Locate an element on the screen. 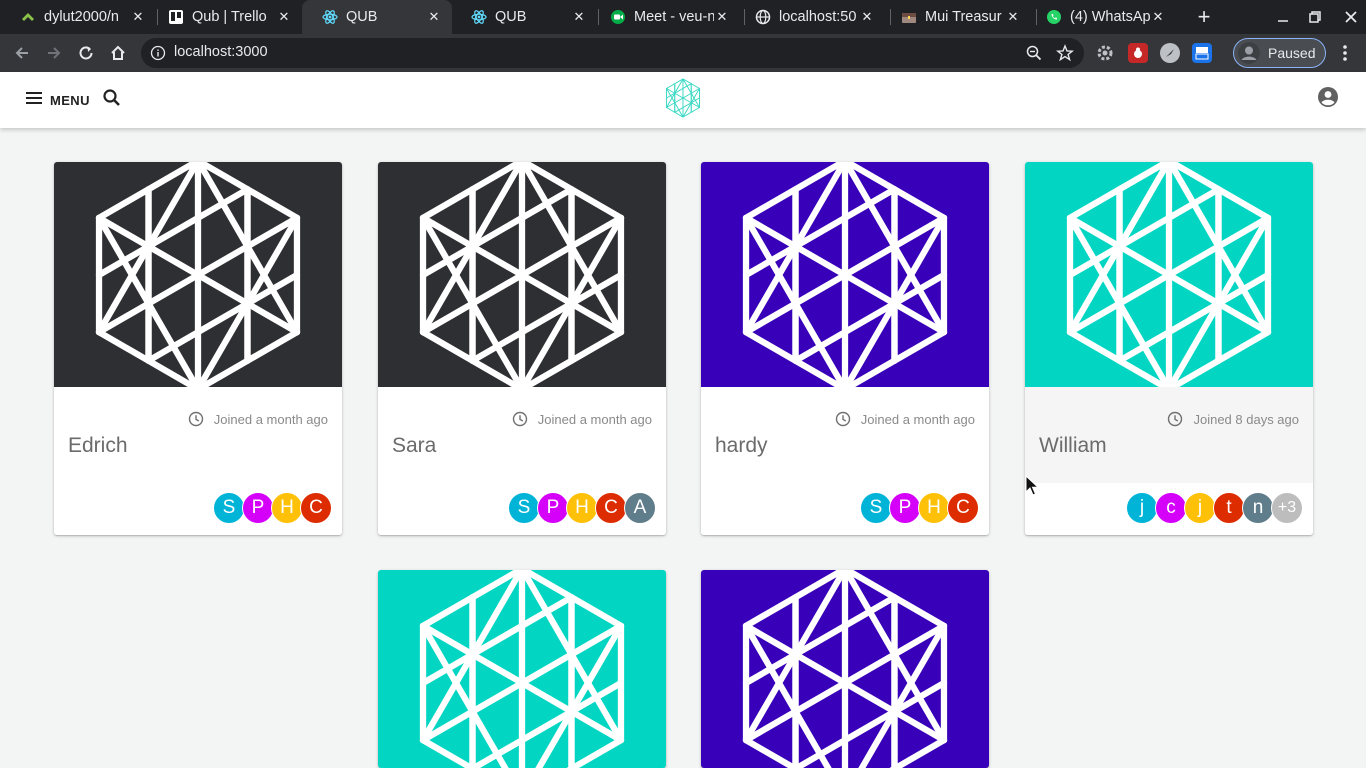 This screenshot has width=1366, height=768. github-icon is located at coordinates (28, 17).